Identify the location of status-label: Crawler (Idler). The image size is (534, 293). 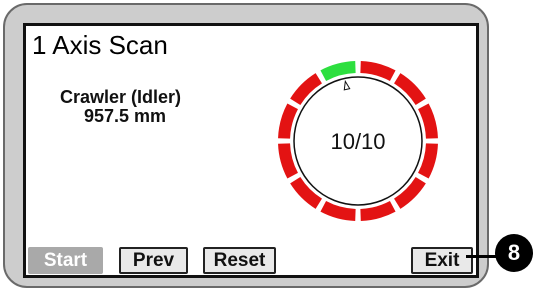
(121, 97).